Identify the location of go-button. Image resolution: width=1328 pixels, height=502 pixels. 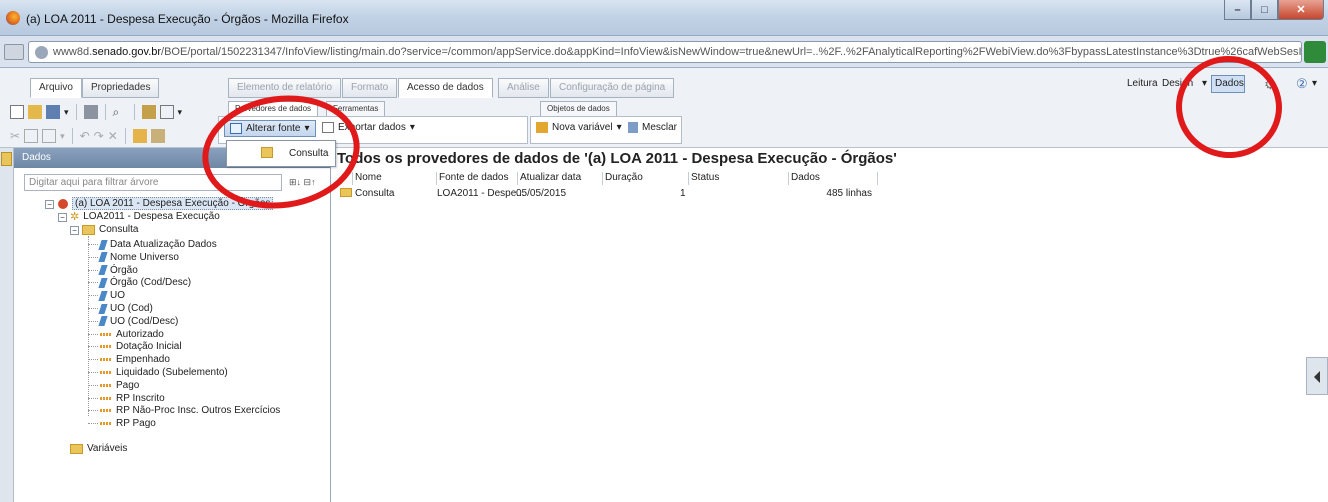
(1315, 52).